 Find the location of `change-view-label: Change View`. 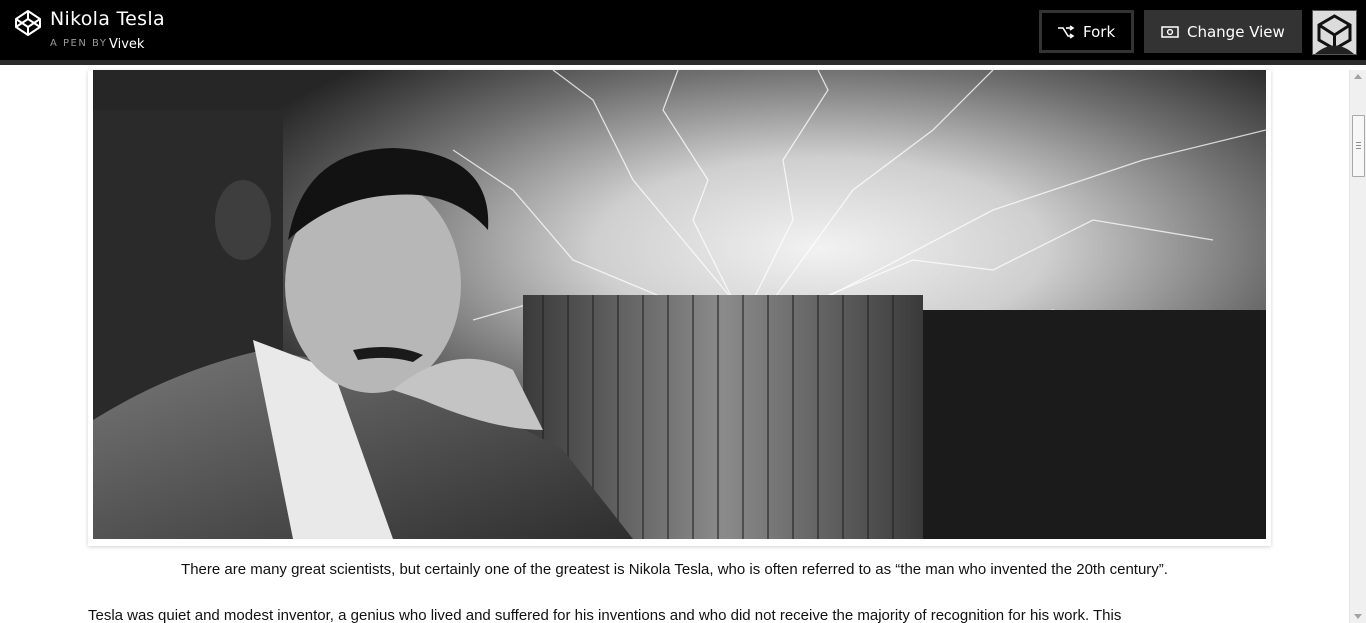

change-view-label: Change View is located at coordinates (1236, 31).